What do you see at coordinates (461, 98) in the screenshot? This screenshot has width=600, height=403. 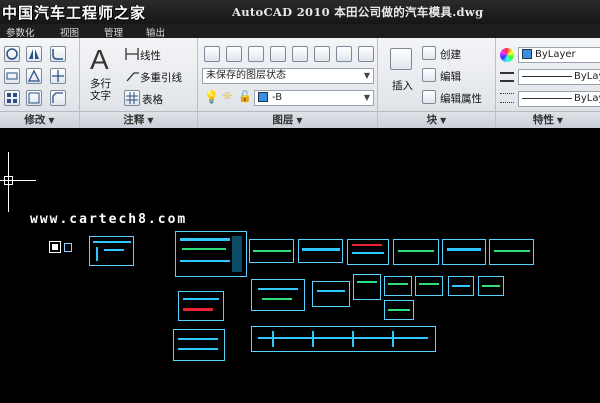 I see `edit-attributes-label: 编辑属性` at bounding box center [461, 98].